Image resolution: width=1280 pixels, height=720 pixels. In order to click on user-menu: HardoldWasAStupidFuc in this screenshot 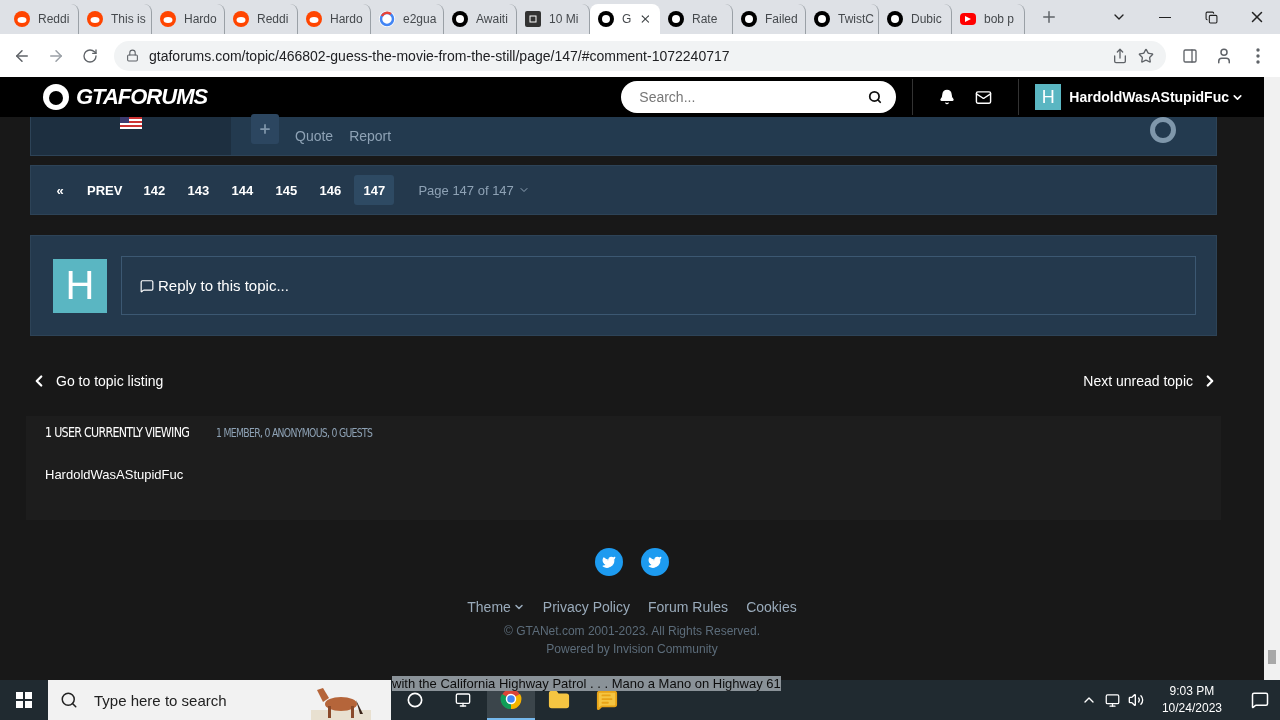, I will do `click(1156, 97)`.